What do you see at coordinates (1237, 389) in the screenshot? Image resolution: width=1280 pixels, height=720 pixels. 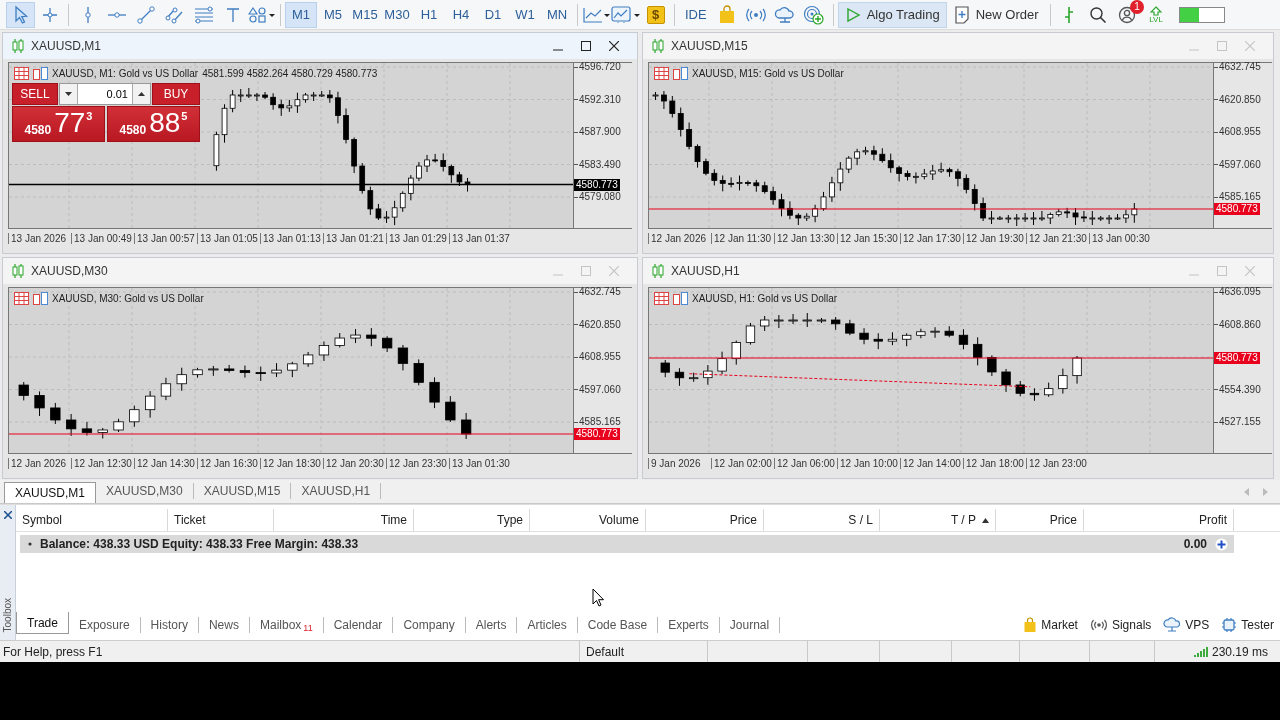 I see `price-axis-label: 4554.390` at bounding box center [1237, 389].